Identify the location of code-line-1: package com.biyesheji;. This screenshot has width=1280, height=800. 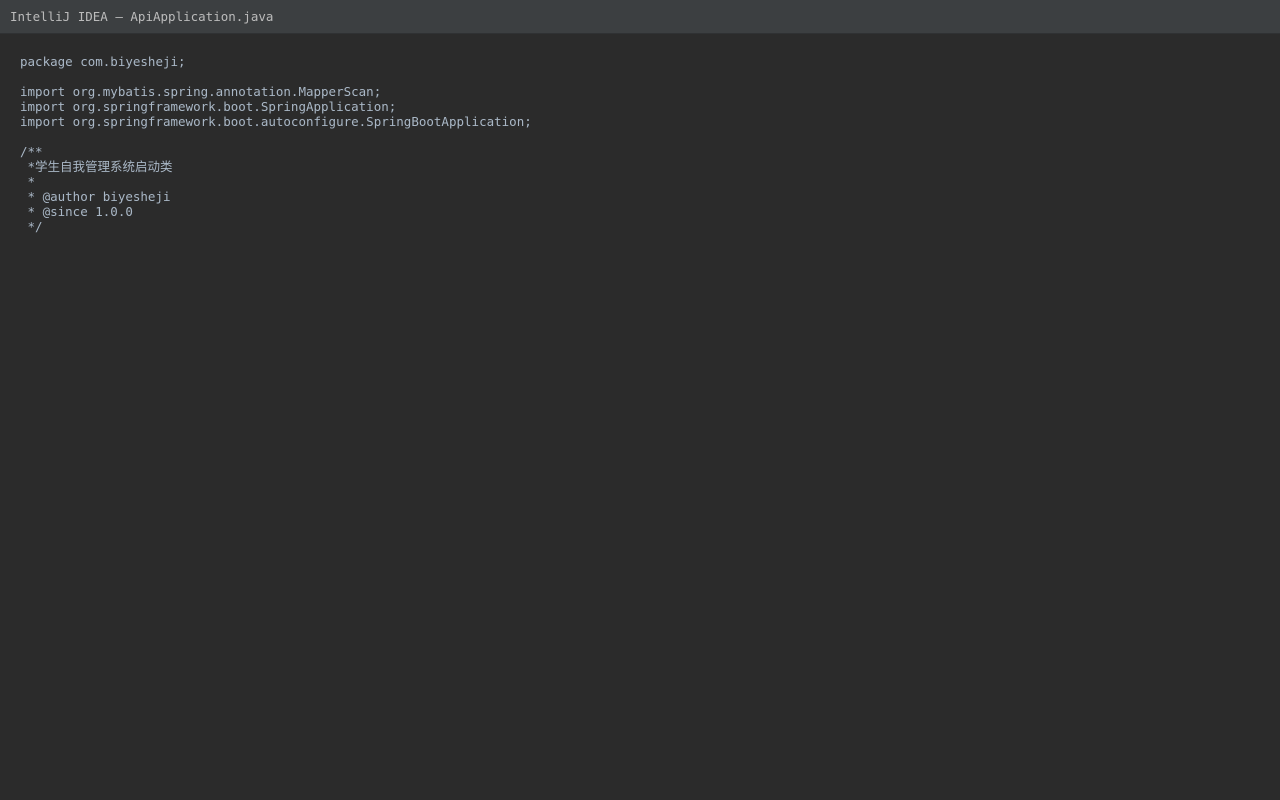
(650, 61).